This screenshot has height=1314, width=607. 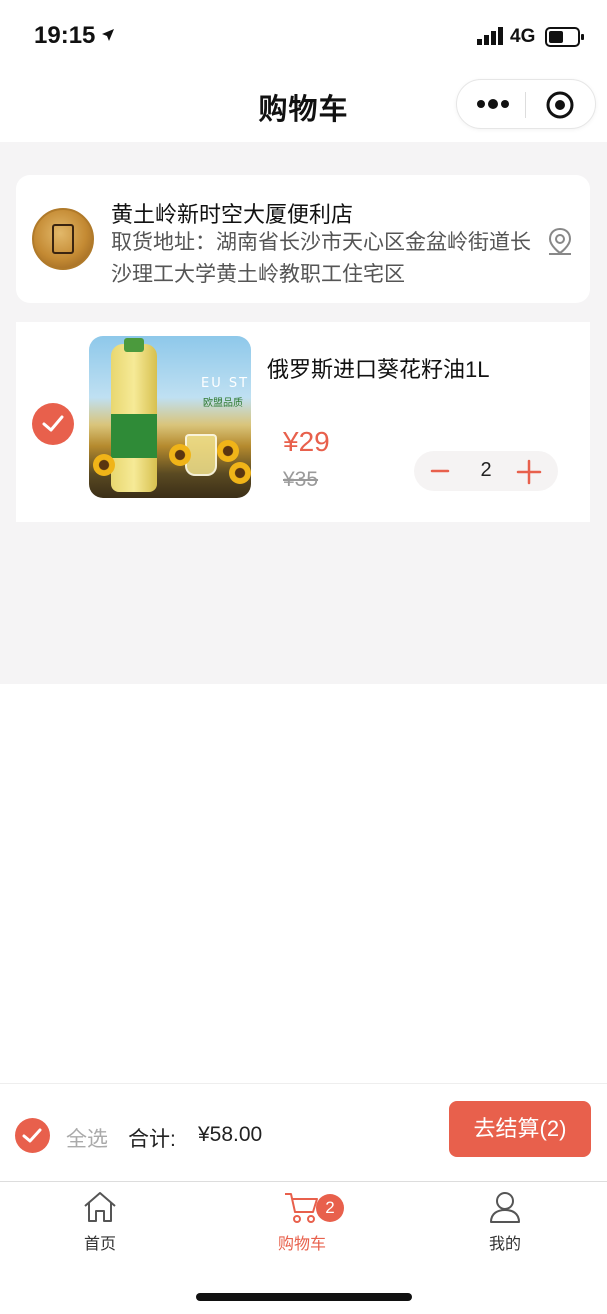 I want to click on status-bar: 19:15 4G, so click(x=303, y=36).